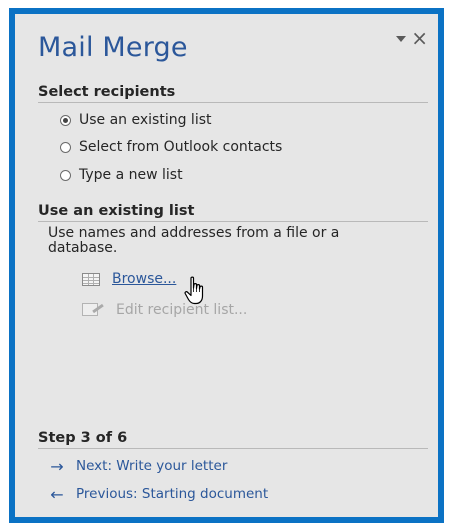 This screenshot has width=453, height=531. I want to click on radio-select-outlook-contacts: Select from Outlook contacts, so click(171, 147).